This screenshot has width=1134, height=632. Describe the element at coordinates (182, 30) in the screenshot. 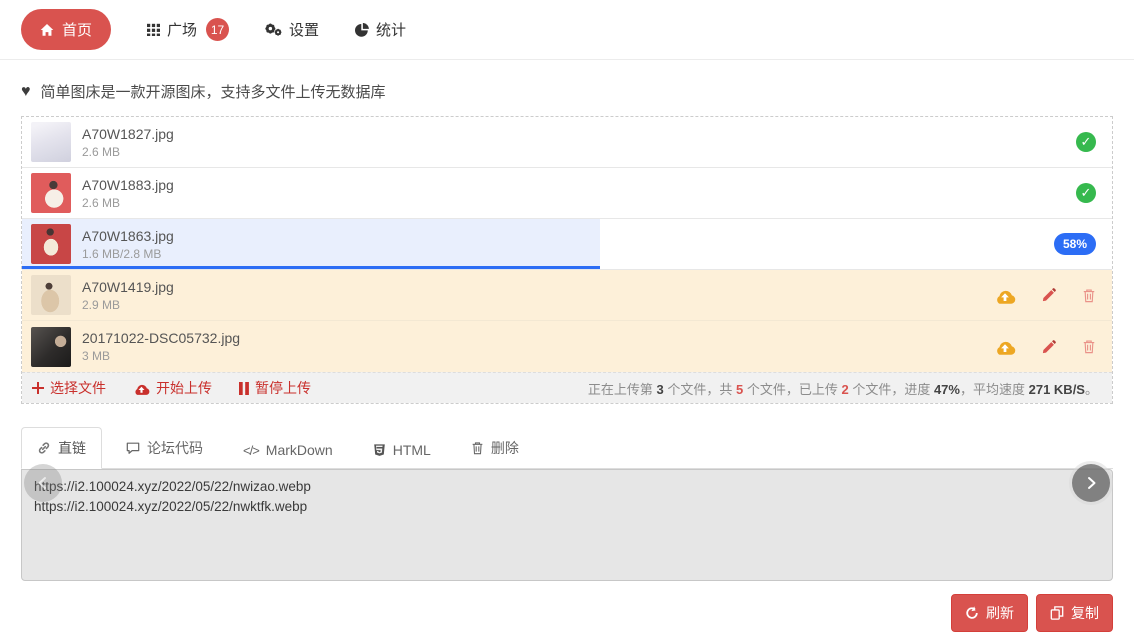

I see `nav-plaza-label: 广场` at that location.